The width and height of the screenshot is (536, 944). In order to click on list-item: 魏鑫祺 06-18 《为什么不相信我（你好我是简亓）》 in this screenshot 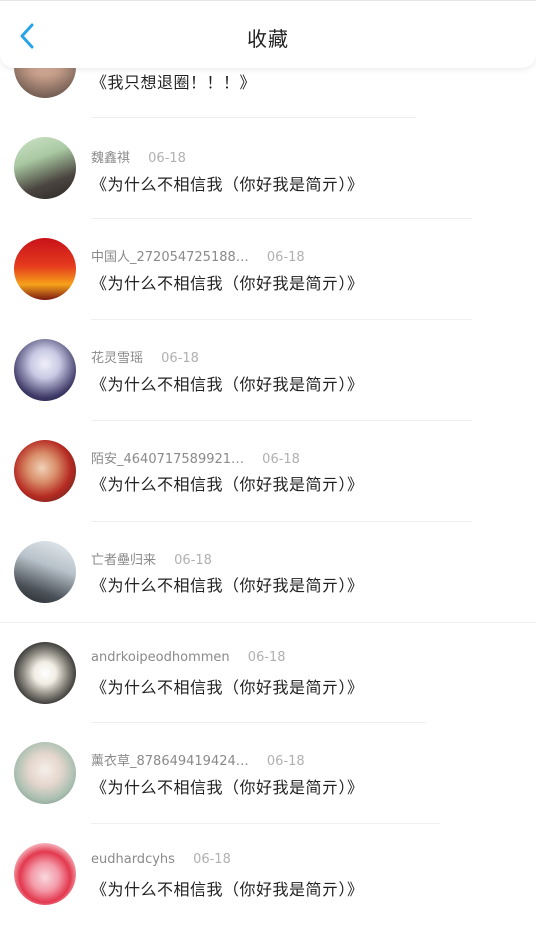, I will do `click(268, 187)`.